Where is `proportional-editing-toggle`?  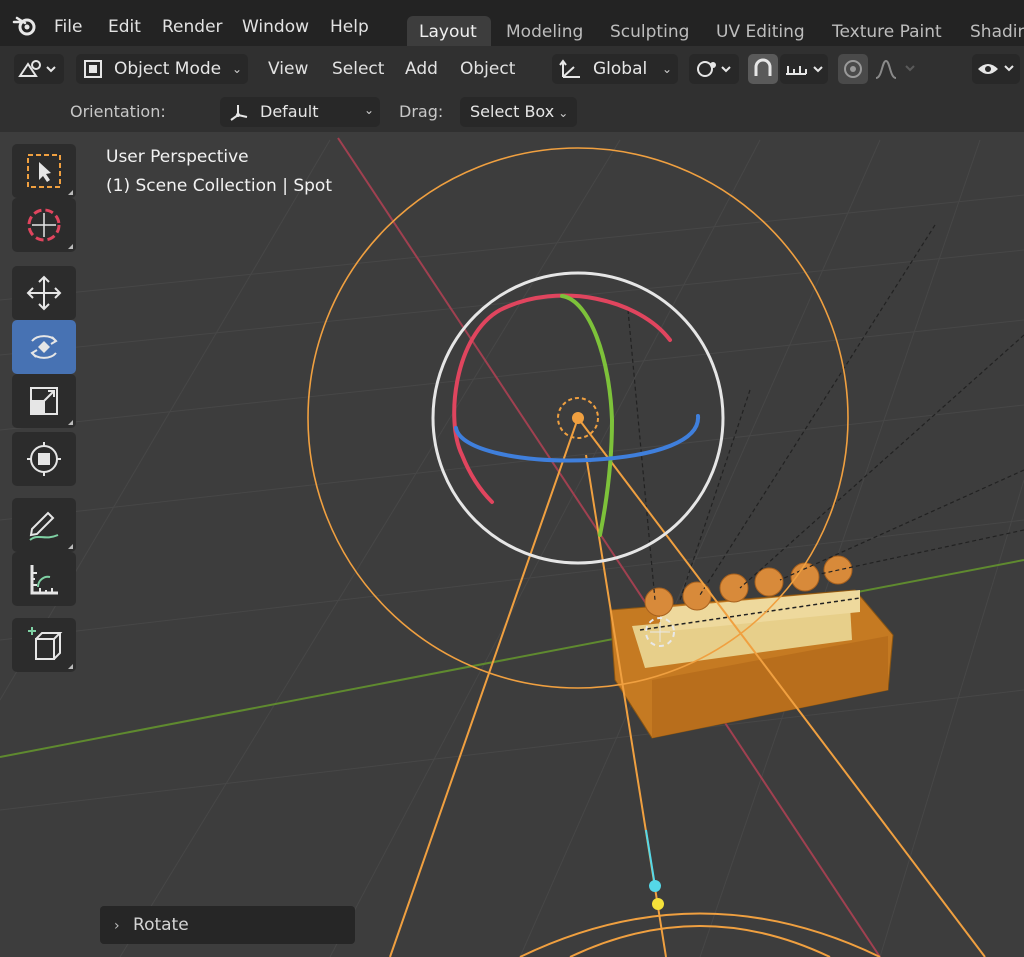
proportional-editing-toggle is located at coordinates (853, 69).